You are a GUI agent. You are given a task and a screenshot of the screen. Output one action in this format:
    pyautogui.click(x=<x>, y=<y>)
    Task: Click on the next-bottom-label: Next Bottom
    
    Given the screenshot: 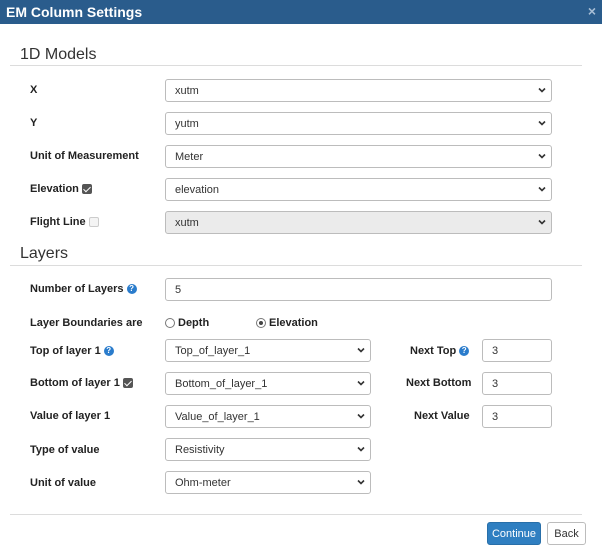 What is the action you would take?
    pyautogui.click(x=439, y=383)
    